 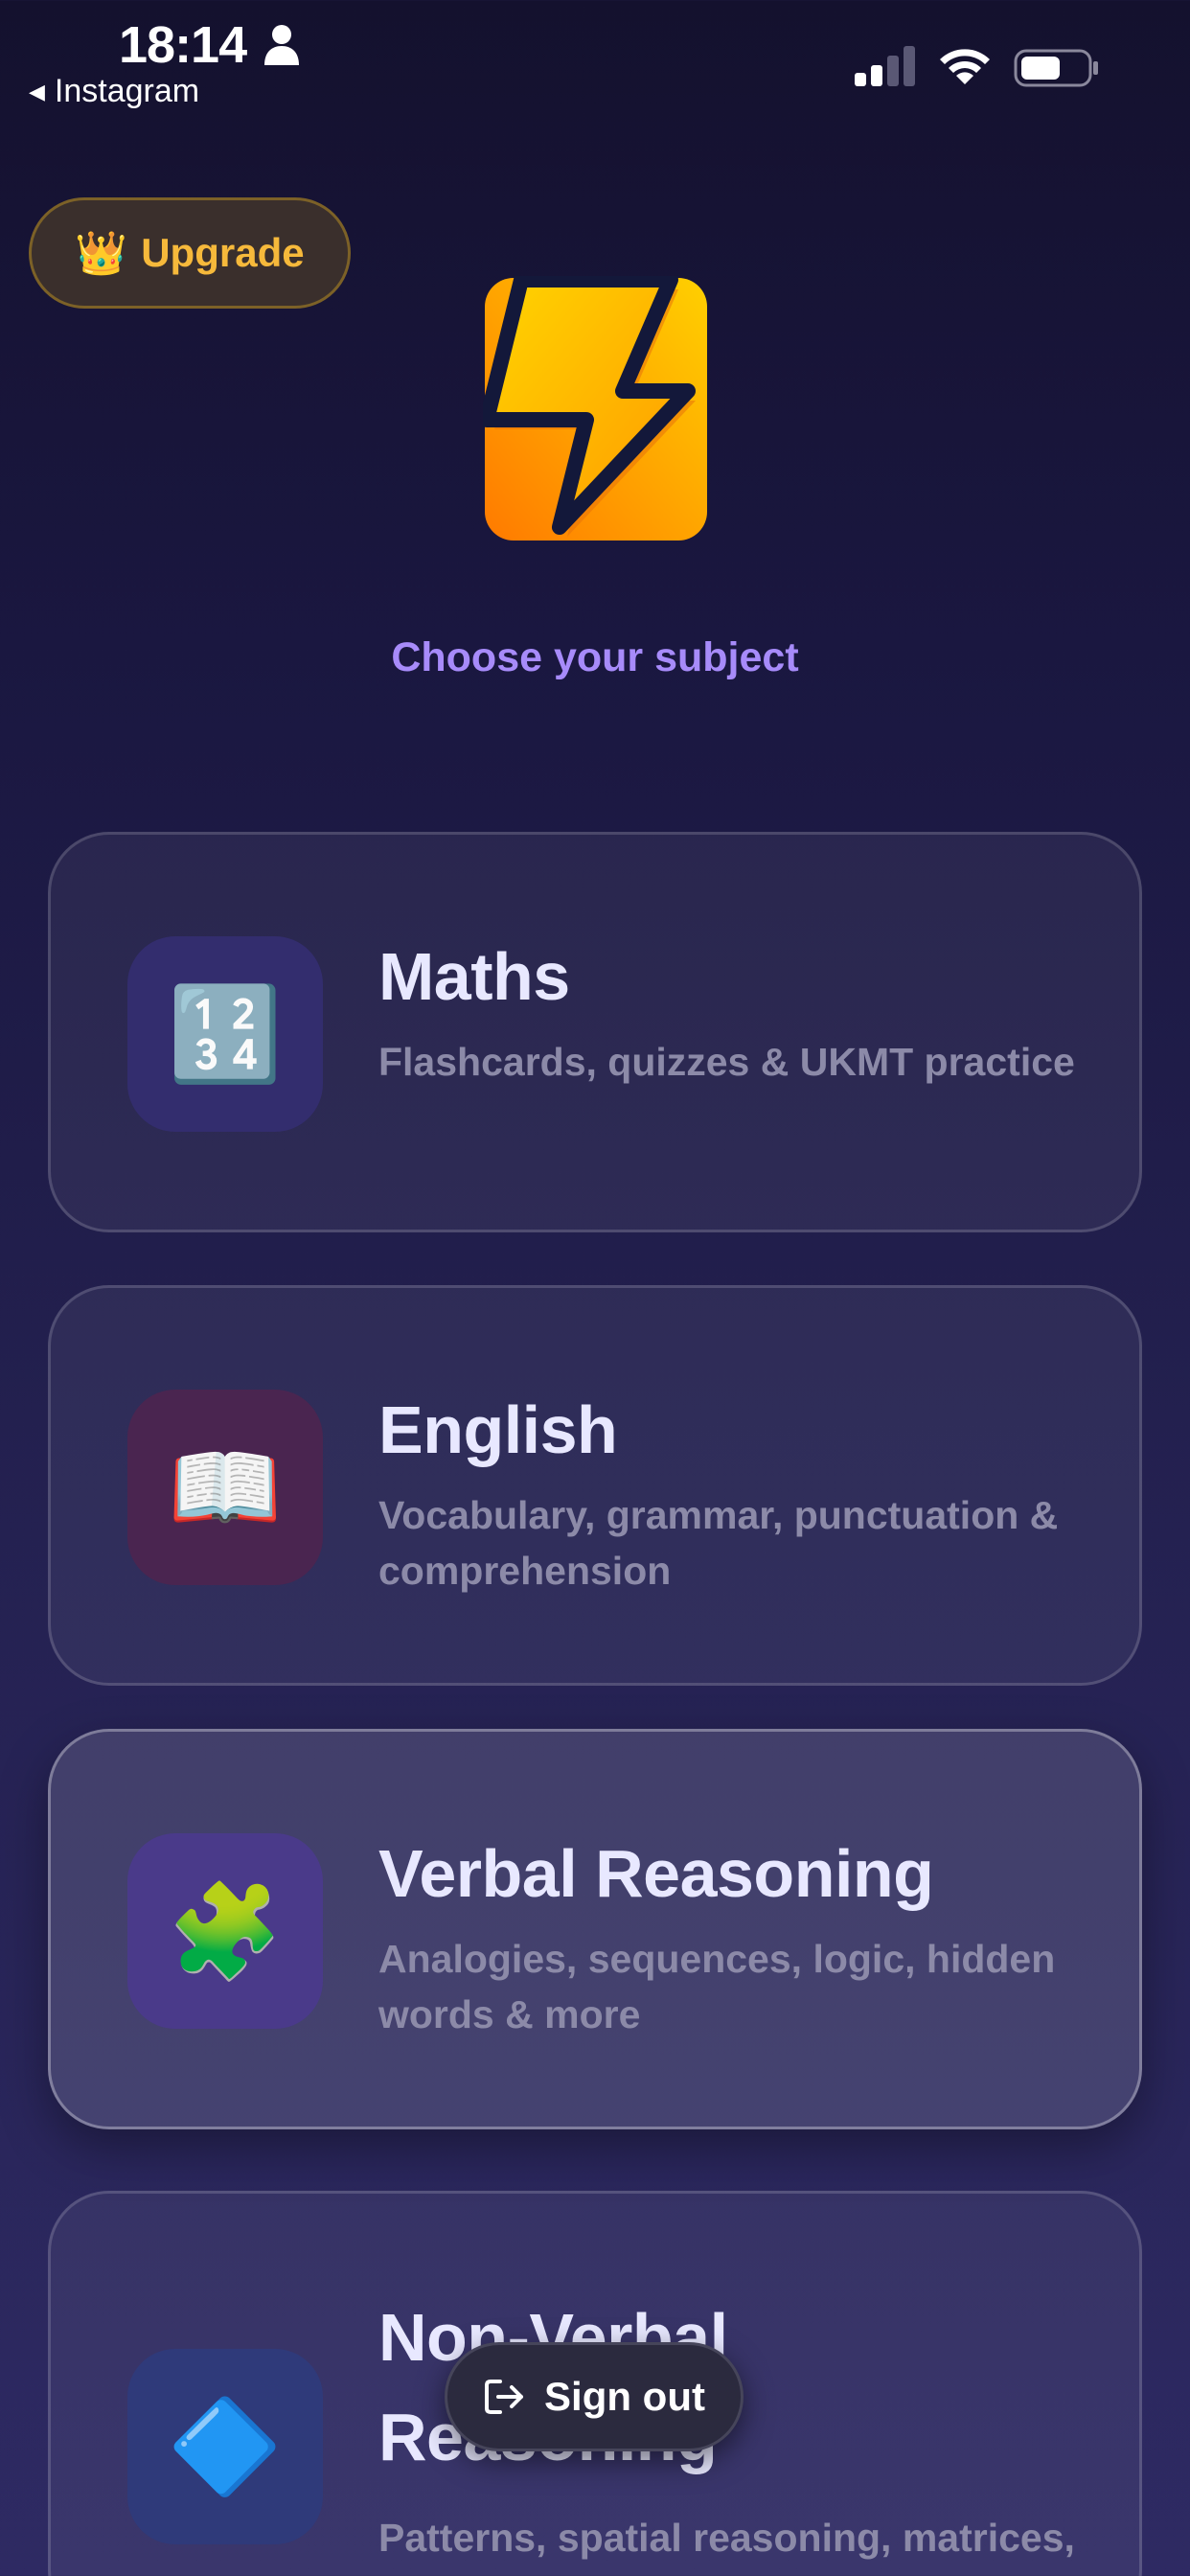 I want to click on back-arrow-icon: ◀, so click(x=37, y=91).